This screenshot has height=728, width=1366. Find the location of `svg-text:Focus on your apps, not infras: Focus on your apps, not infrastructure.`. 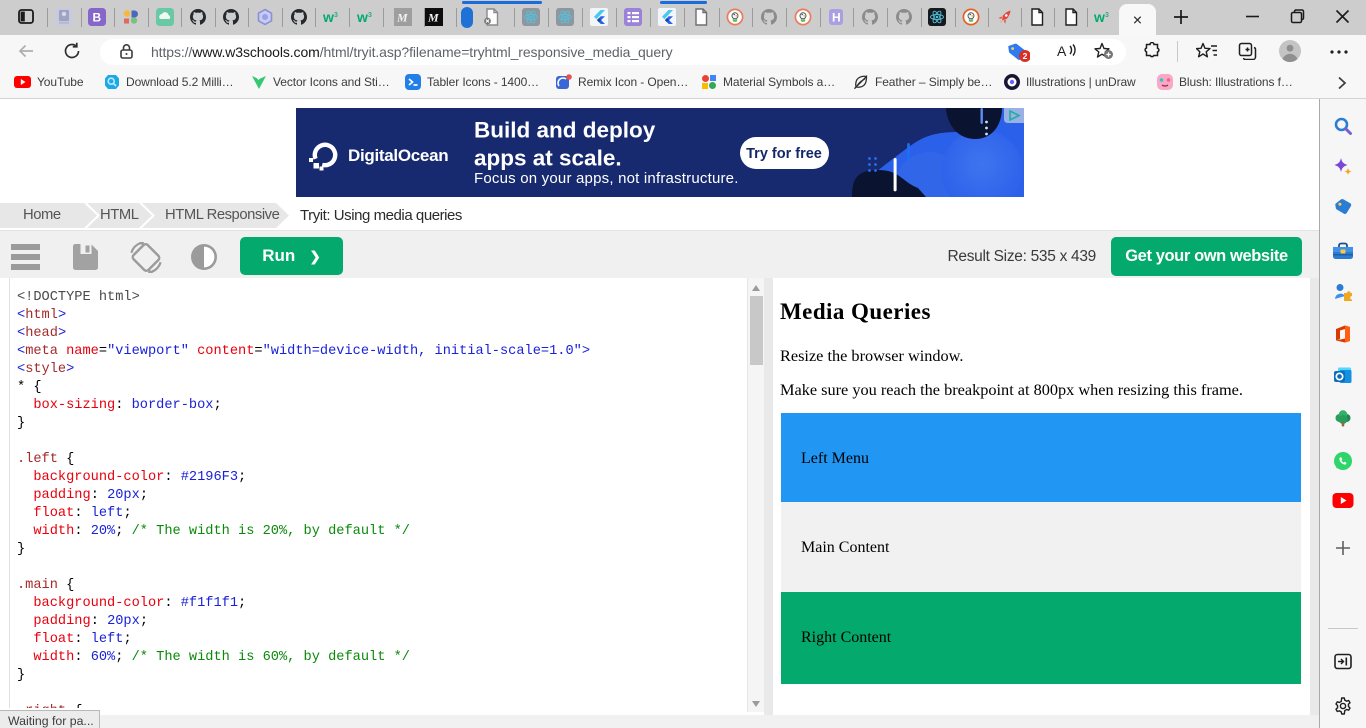

svg-text:Focus on your apps, not infras: Focus on your apps, not infrastructure. is located at coordinates (606, 178).